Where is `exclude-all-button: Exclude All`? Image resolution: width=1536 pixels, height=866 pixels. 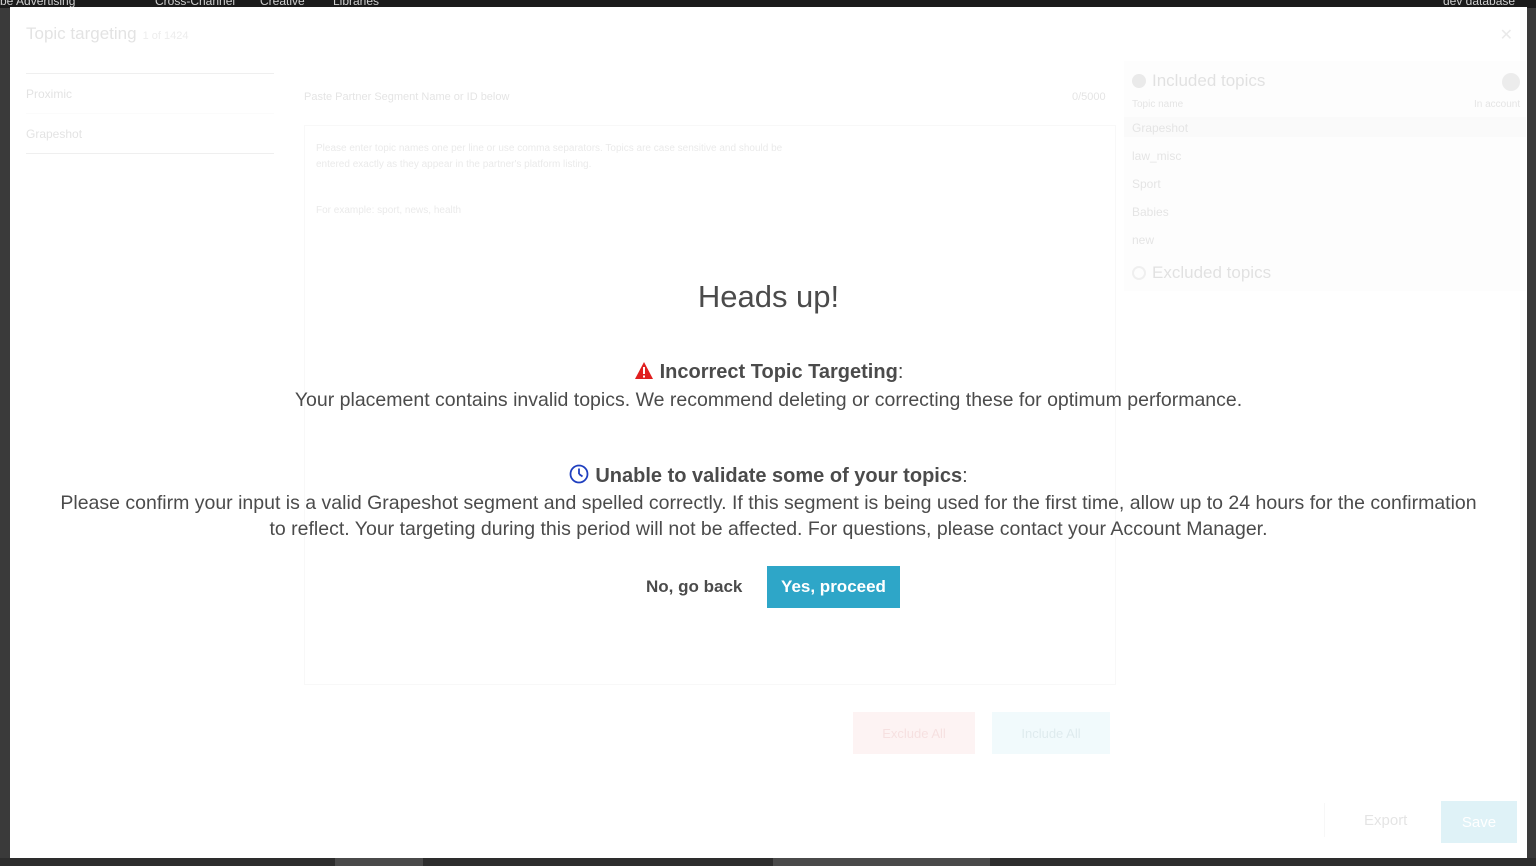
exclude-all-button: Exclude All is located at coordinates (914, 733).